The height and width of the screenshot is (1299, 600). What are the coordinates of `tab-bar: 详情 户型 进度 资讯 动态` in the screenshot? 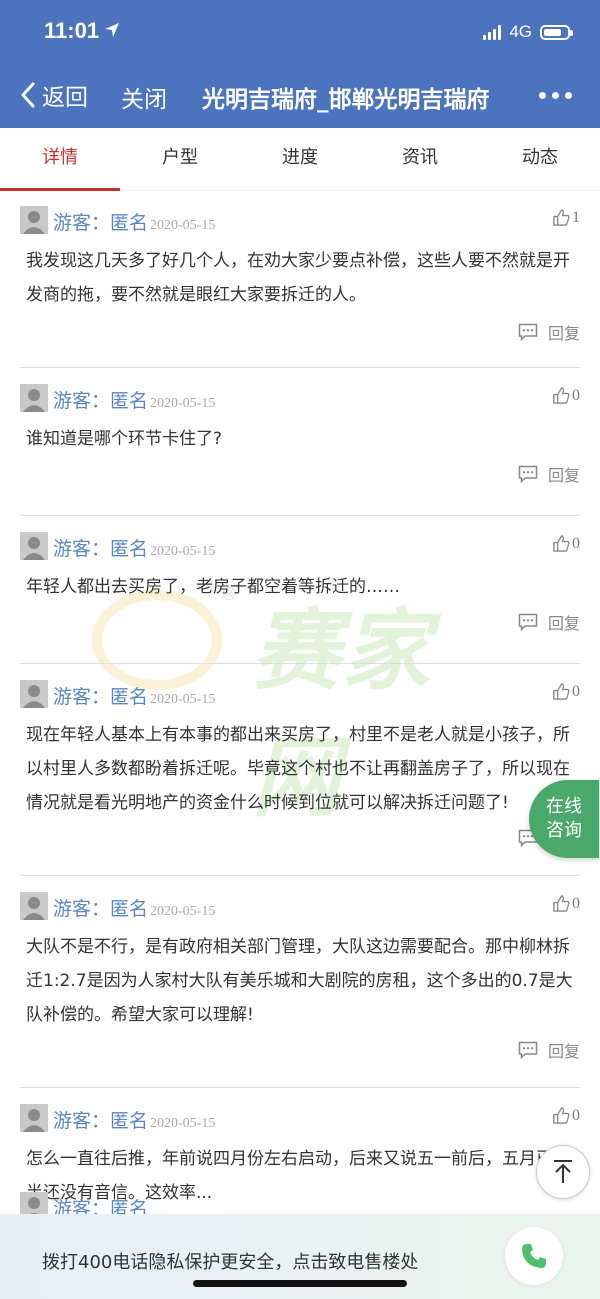 It's located at (300, 159).